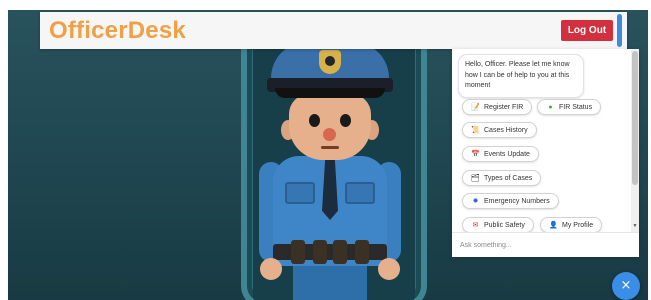  What do you see at coordinates (330, 62) in the screenshot?
I see `police-badge-icon` at bounding box center [330, 62].